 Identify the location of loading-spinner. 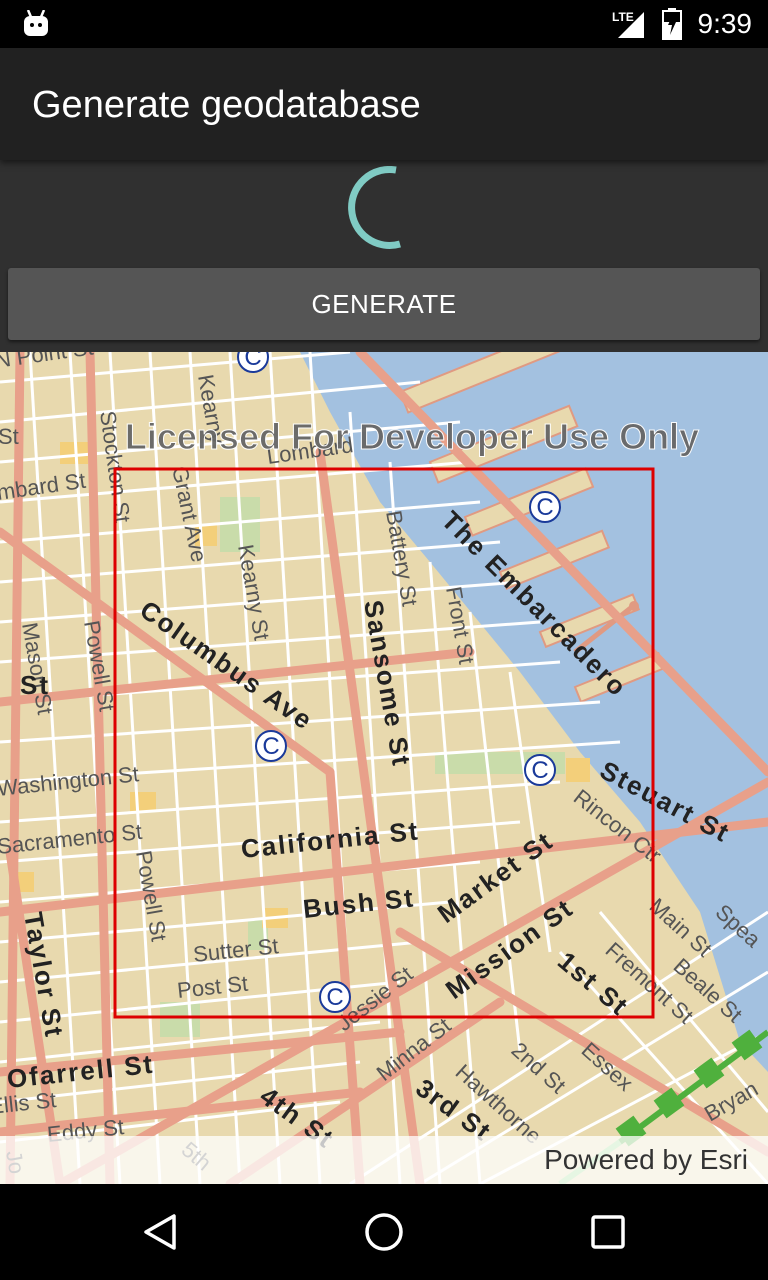
(374, 207).